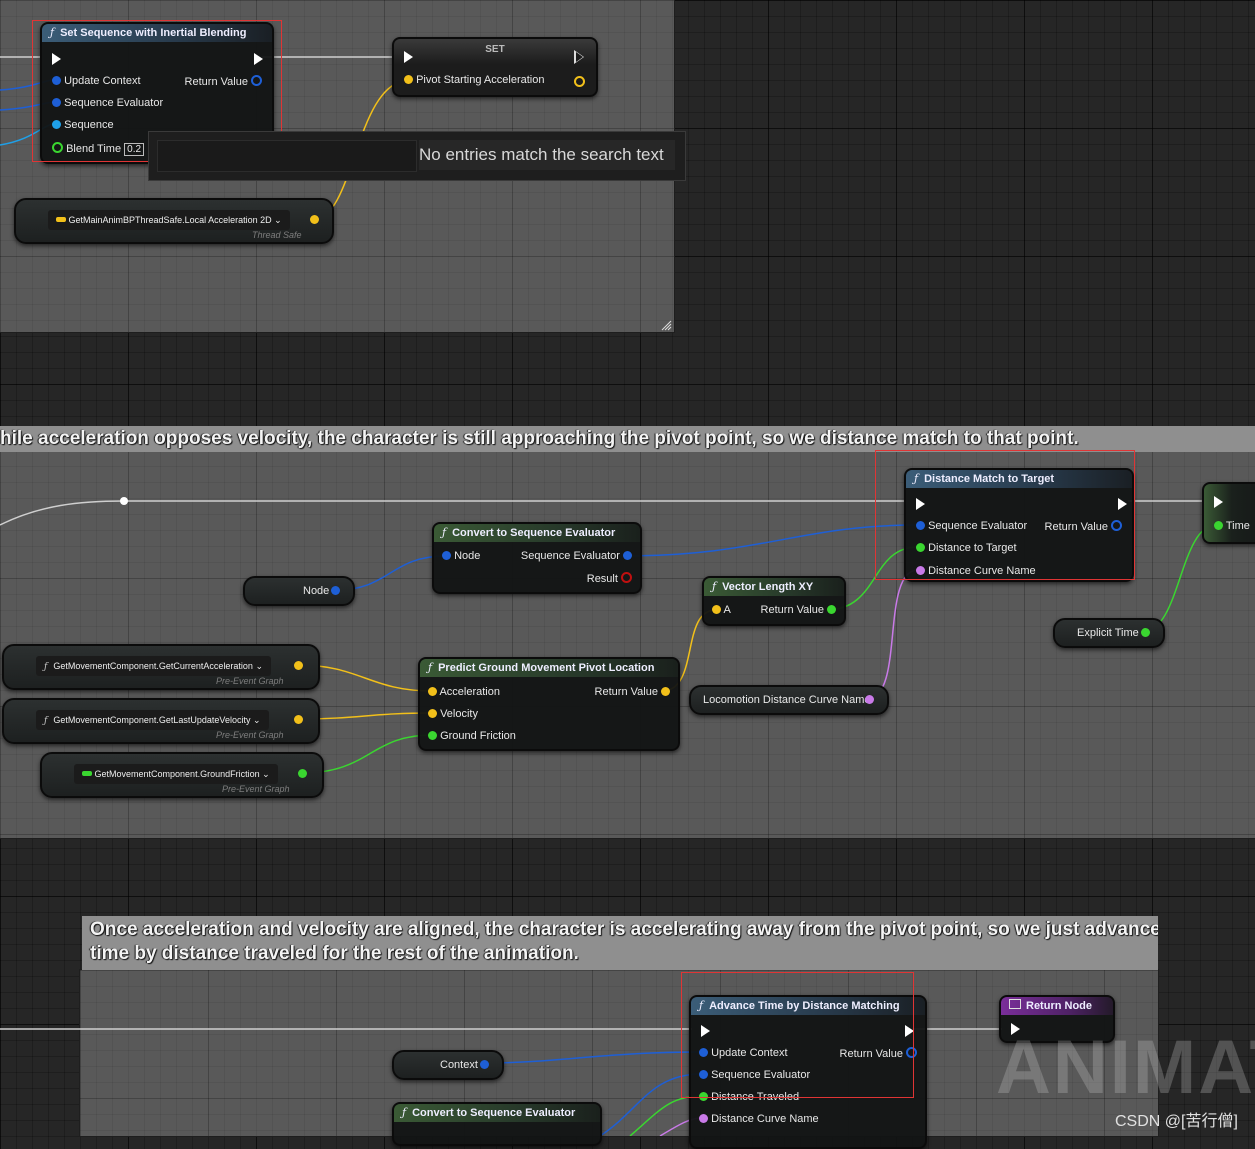 The height and width of the screenshot is (1149, 1255). I want to click on current-acceleration-out-pin-icon, so click(298, 665).